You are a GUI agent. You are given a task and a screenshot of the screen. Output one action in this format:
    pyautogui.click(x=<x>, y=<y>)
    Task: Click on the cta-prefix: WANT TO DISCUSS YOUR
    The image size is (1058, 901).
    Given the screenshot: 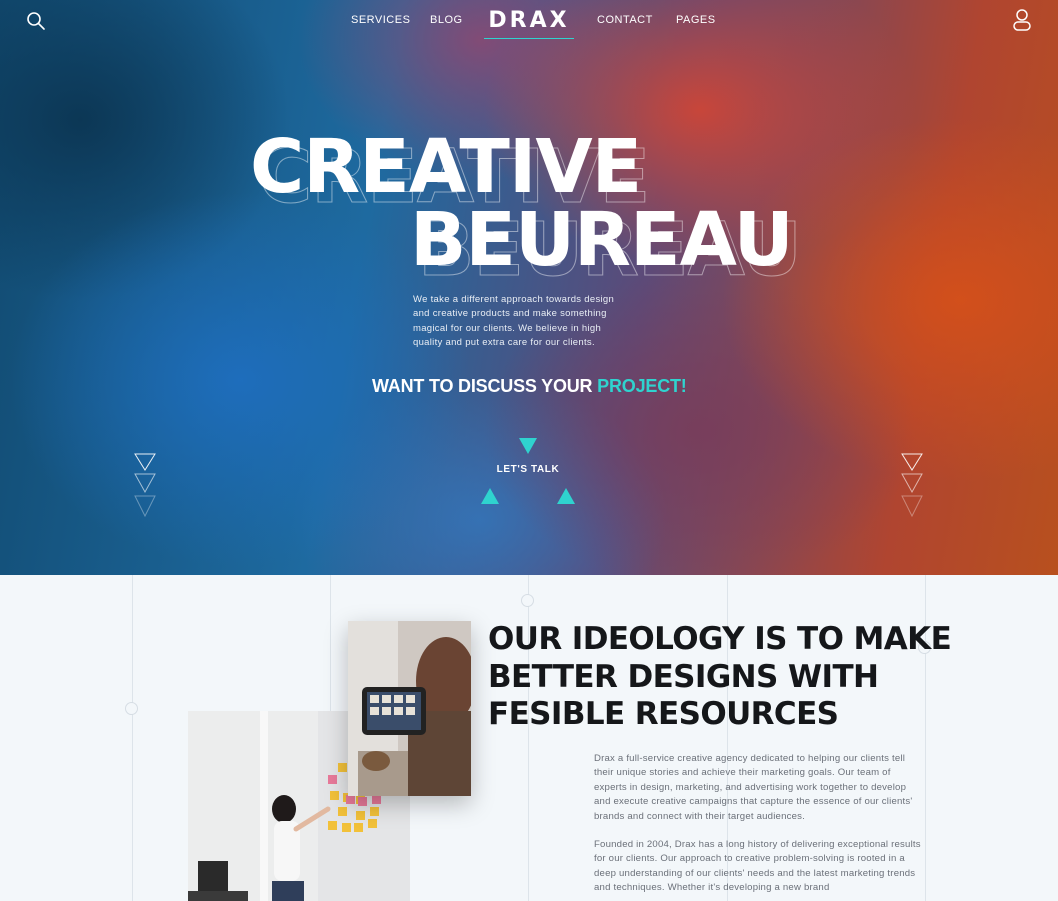 What is the action you would take?
    pyautogui.click(x=485, y=386)
    